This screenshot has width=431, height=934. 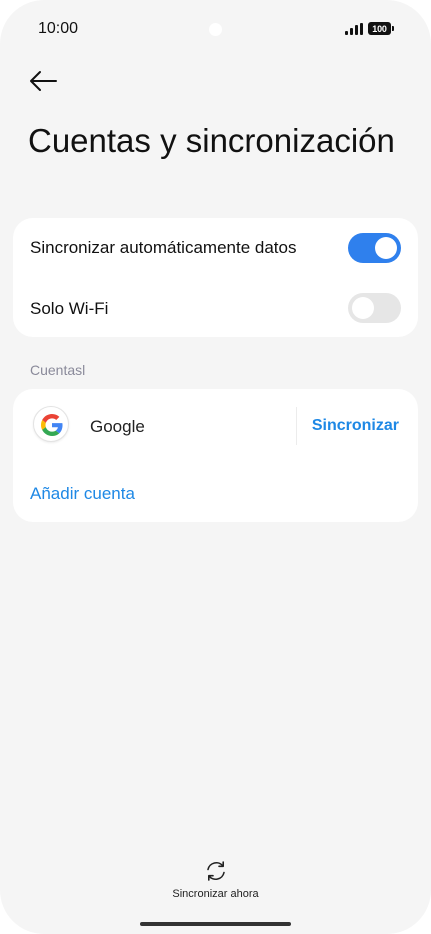 What do you see at coordinates (215, 29) in the screenshot?
I see `camera-cutout` at bounding box center [215, 29].